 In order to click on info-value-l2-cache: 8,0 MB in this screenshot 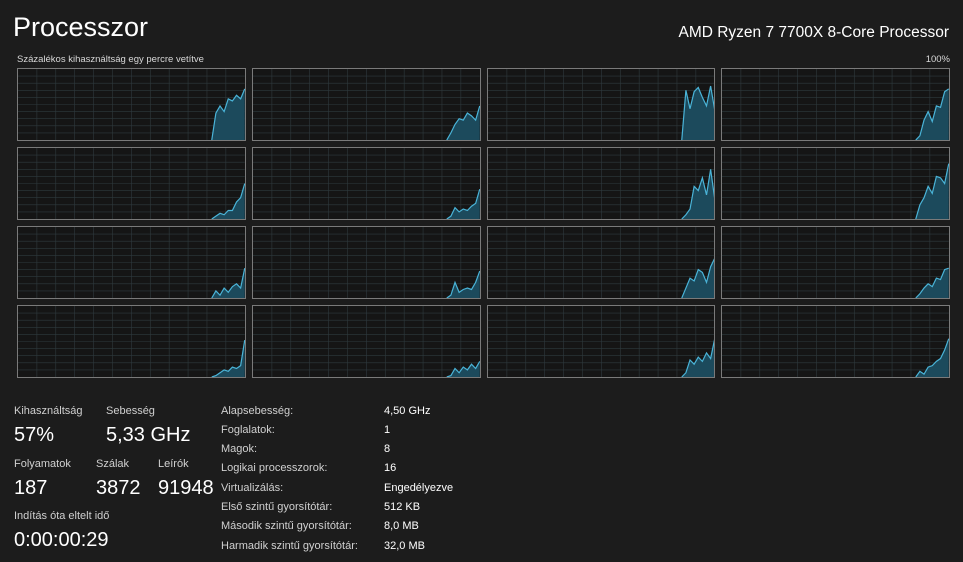, I will do `click(401, 526)`.